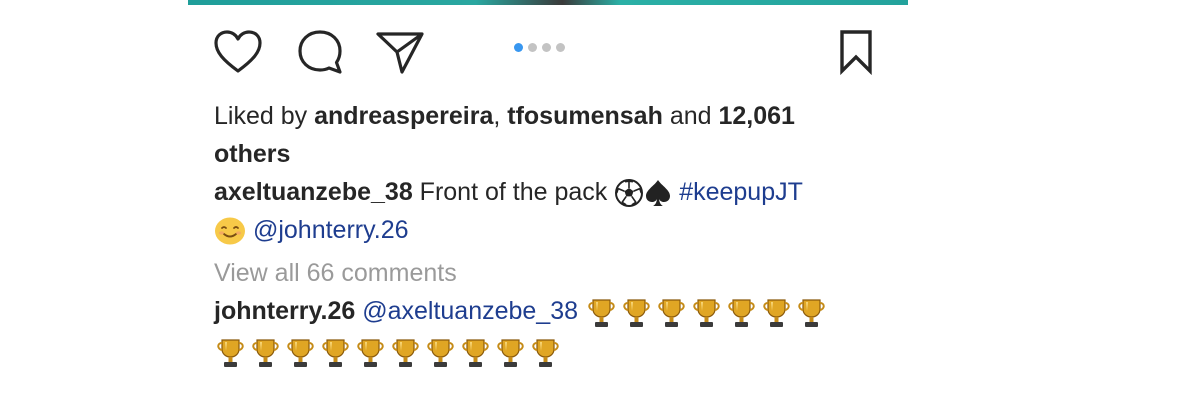 Image resolution: width=1200 pixels, height=402 pixels. Describe the element at coordinates (261, 116) in the screenshot. I see `likes-prefix: Liked by` at that location.